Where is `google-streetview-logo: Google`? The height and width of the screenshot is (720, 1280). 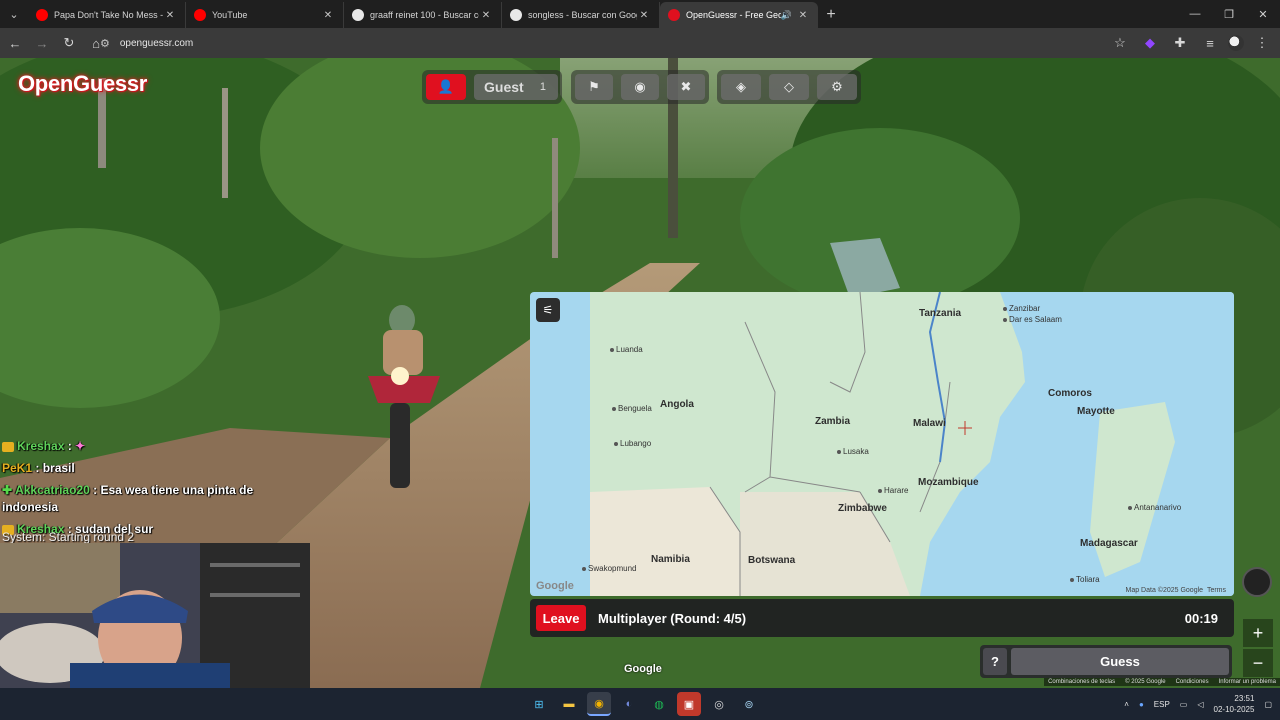 google-streetview-logo: Google is located at coordinates (643, 669).